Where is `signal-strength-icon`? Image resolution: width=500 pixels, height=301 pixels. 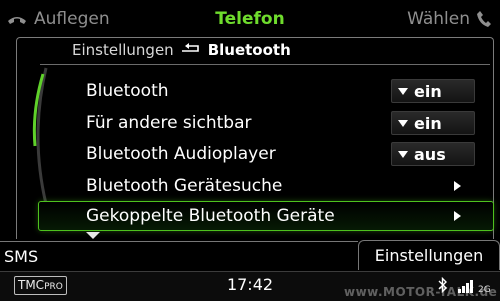
signal-strength-icon is located at coordinates (467, 287).